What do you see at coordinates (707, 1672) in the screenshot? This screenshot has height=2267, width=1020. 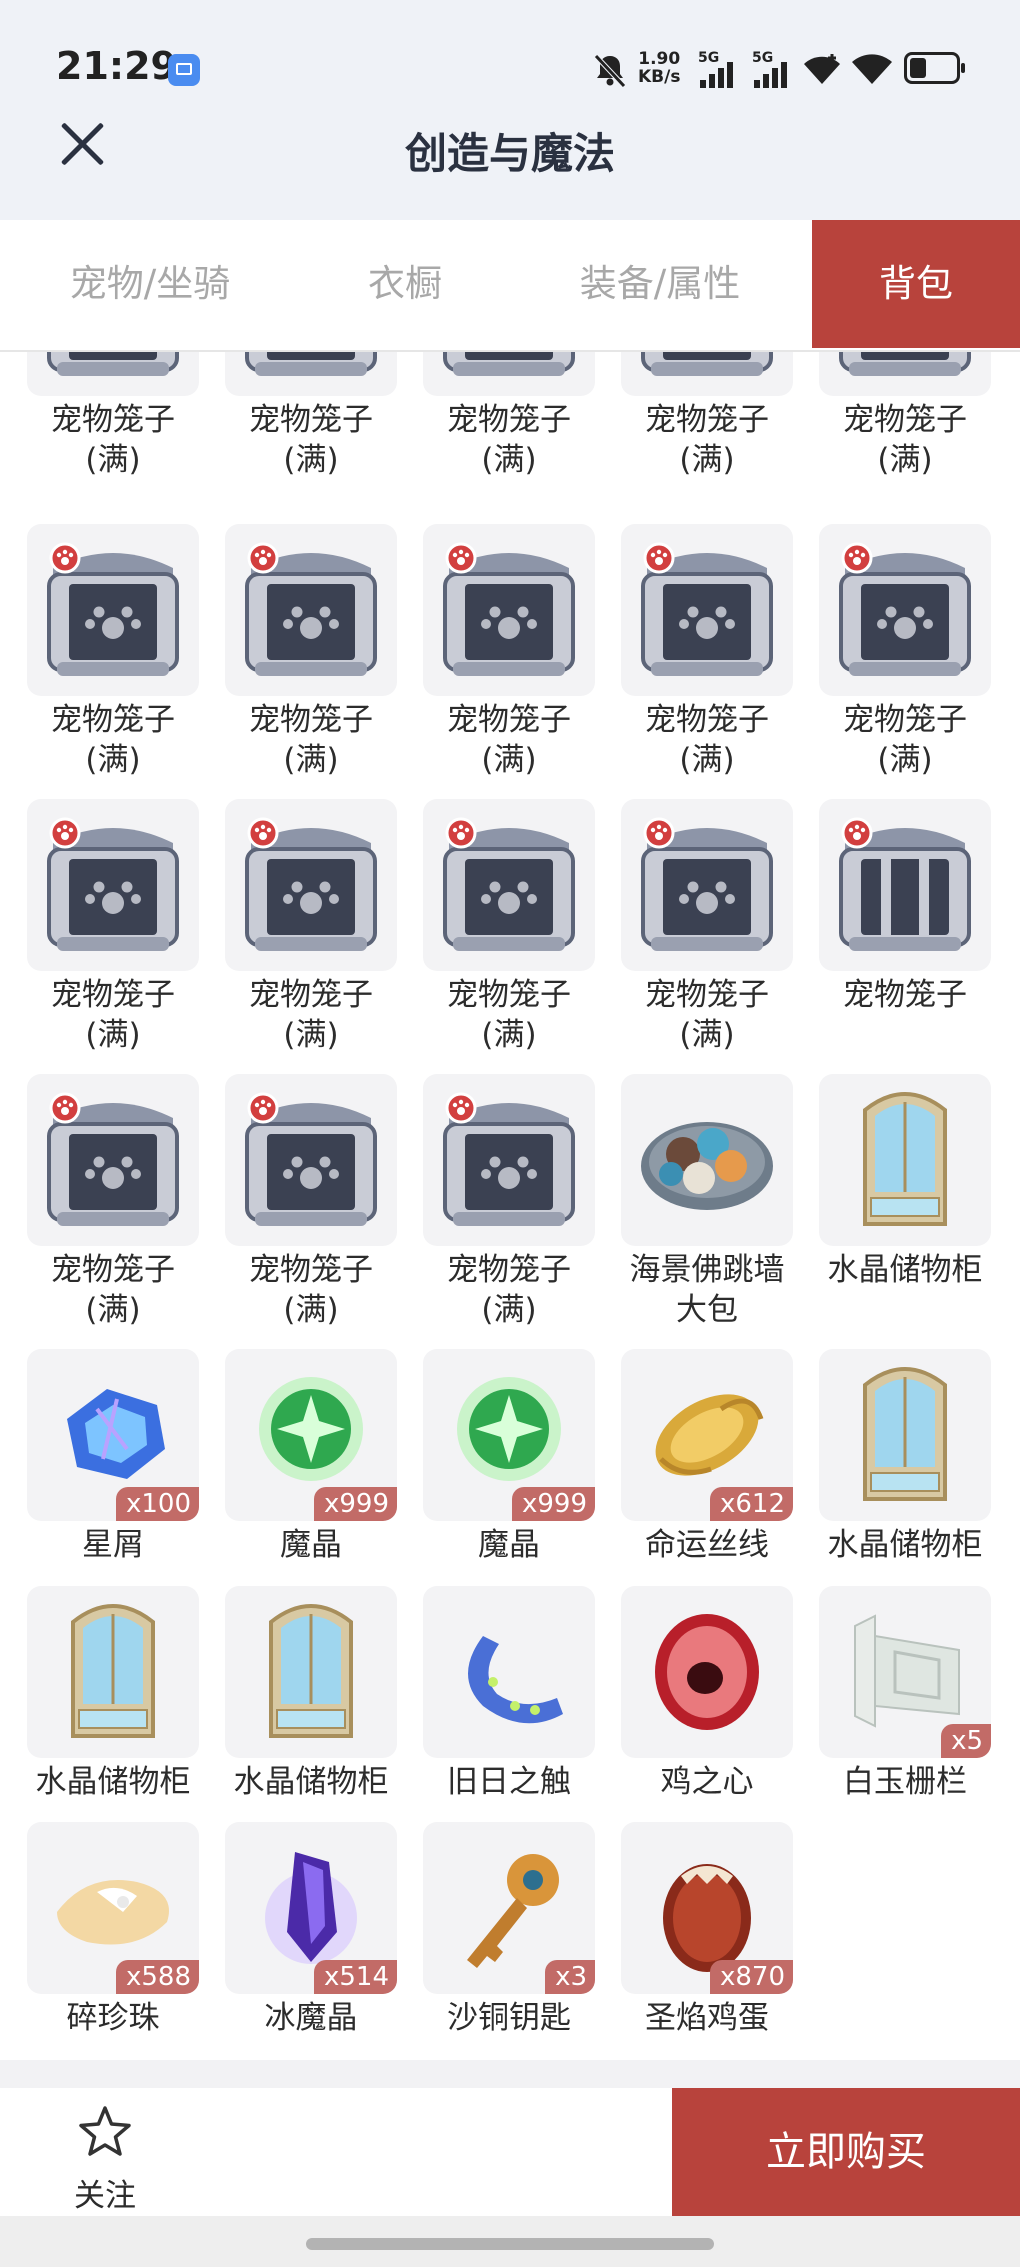 I see `chicken-heart-icon` at bounding box center [707, 1672].